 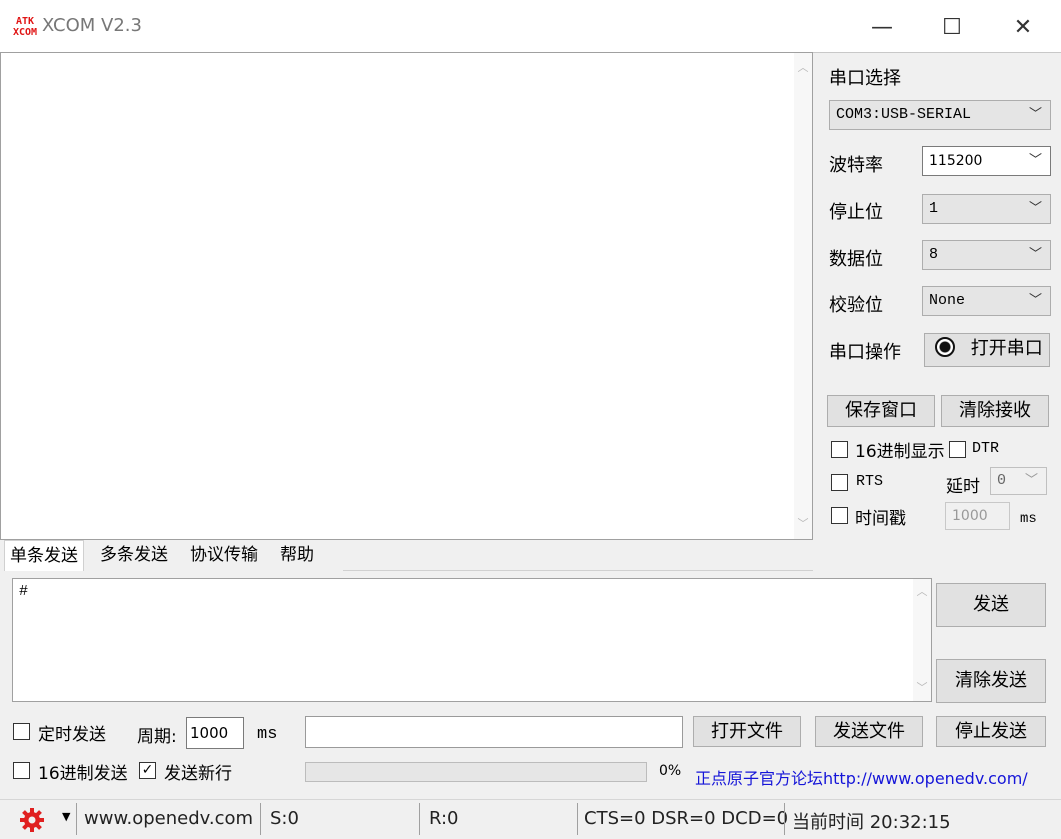 I want to click on receive-text, so click(x=406, y=57).